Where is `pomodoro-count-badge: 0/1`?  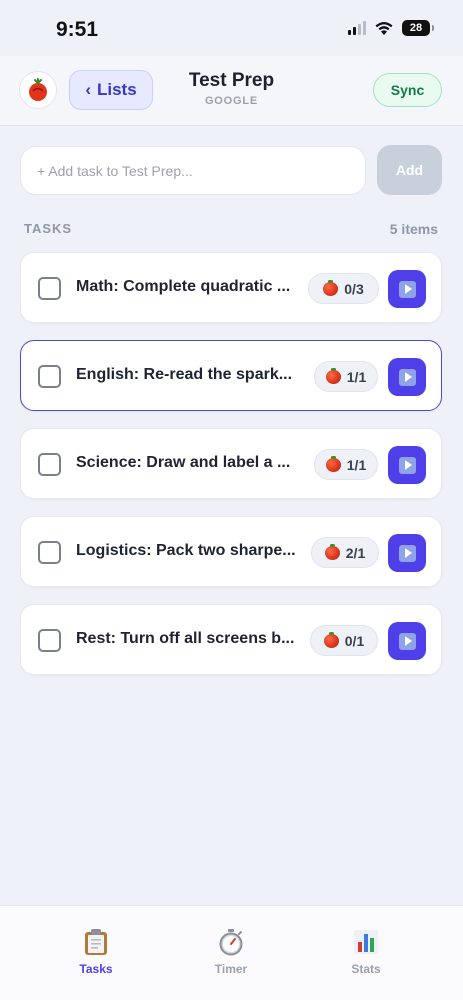 pomodoro-count-badge: 0/1 is located at coordinates (344, 640).